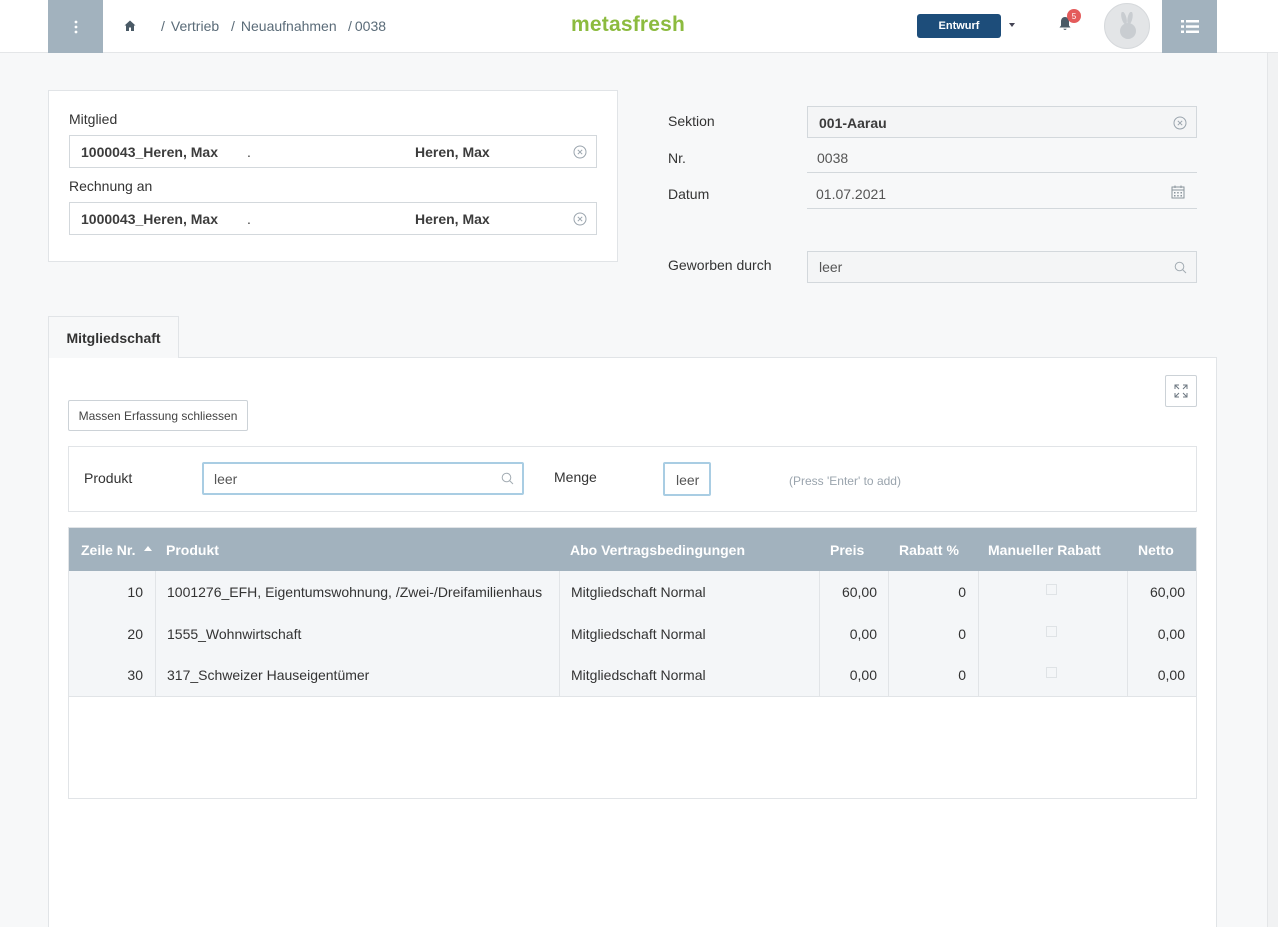  Describe the element at coordinates (333, 218) in the screenshot. I see `rechnung-field: 1000043_Heren, Max . Heren, Max` at that location.